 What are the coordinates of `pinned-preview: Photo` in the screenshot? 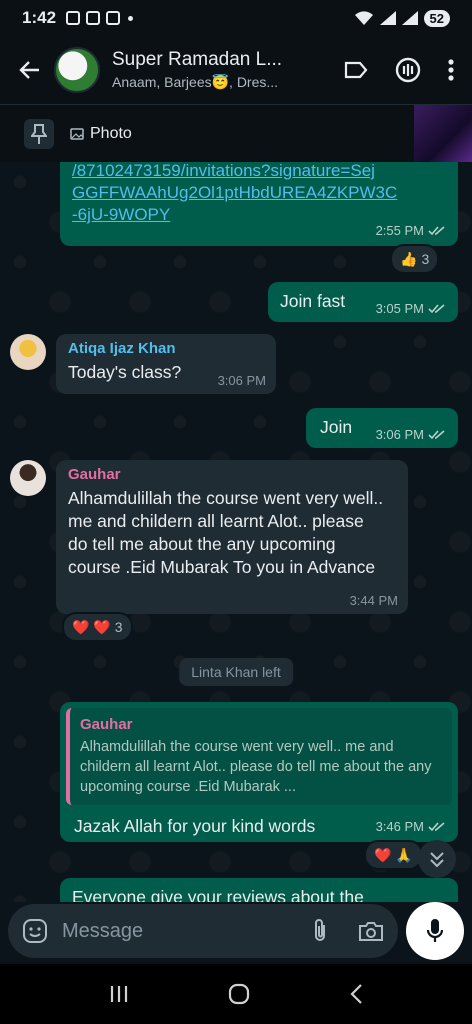 It's located at (101, 134).